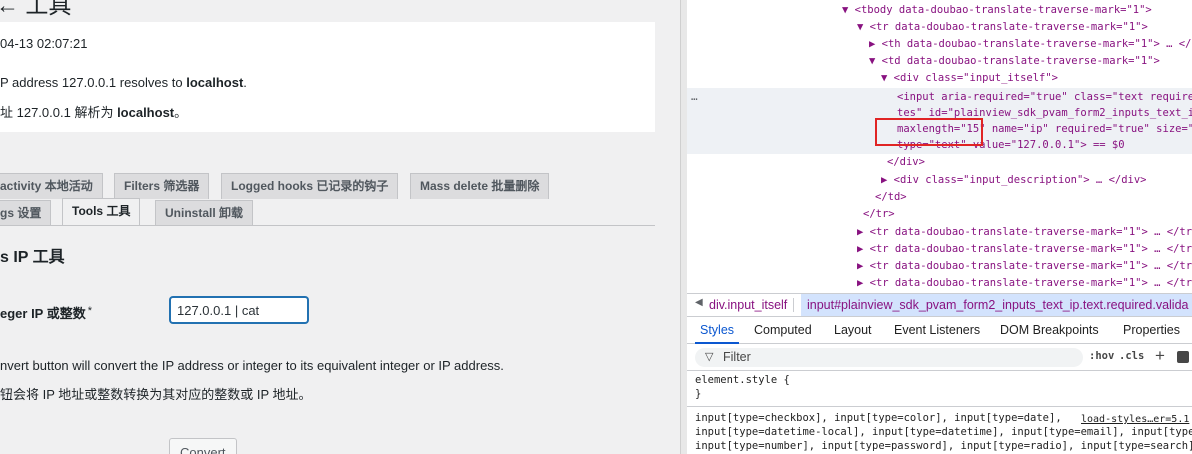 This screenshot has height=454, width=1192. Describe the element at coordinates (1151, 330) in the screenshot. I see `tab-properties: Properties` at that location.